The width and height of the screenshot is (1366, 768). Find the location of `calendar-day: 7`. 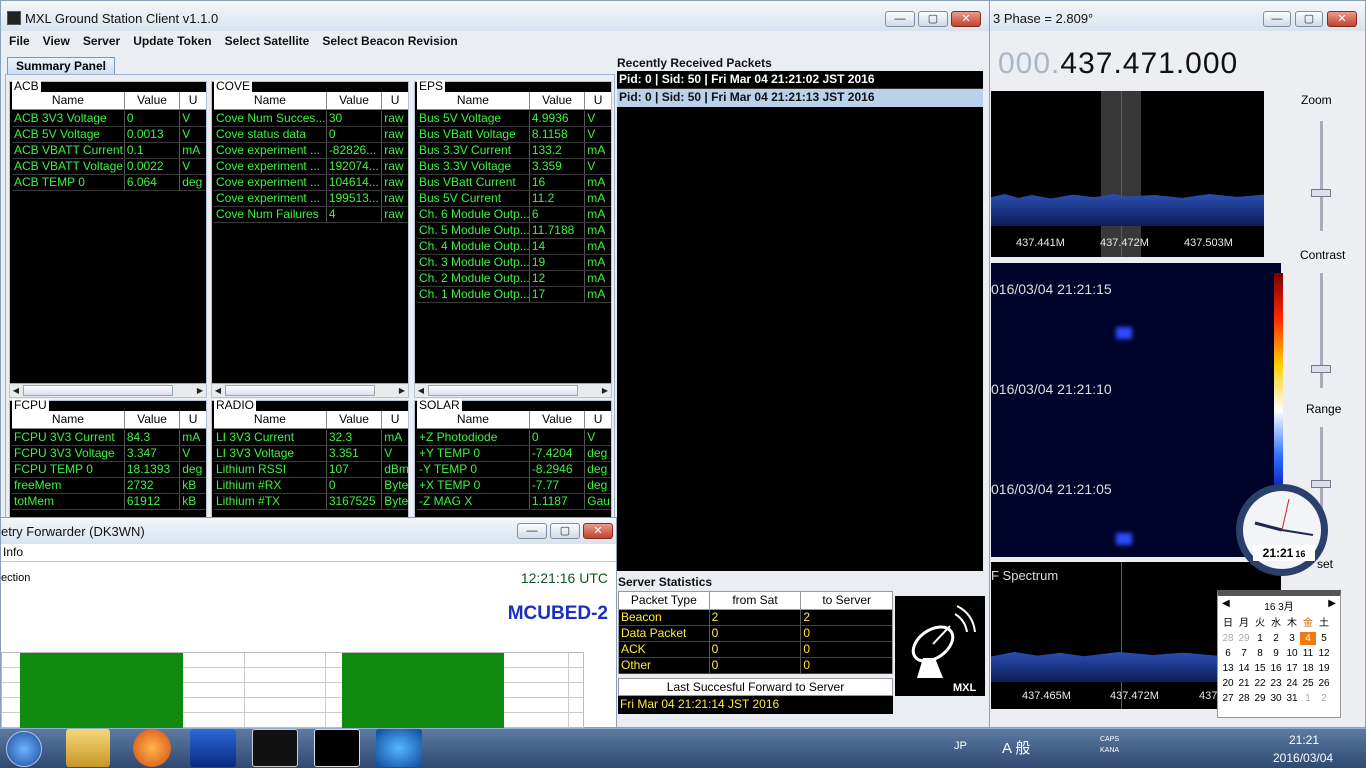

calendar-day: 7 is located at coordinates (1244, 653).